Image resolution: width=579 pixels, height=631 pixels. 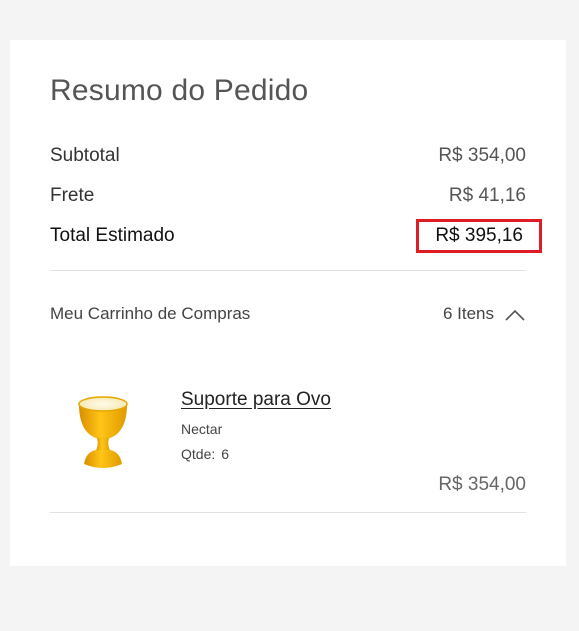 I want to click on total-label: Total Estimado, so click(x=112, y=235).